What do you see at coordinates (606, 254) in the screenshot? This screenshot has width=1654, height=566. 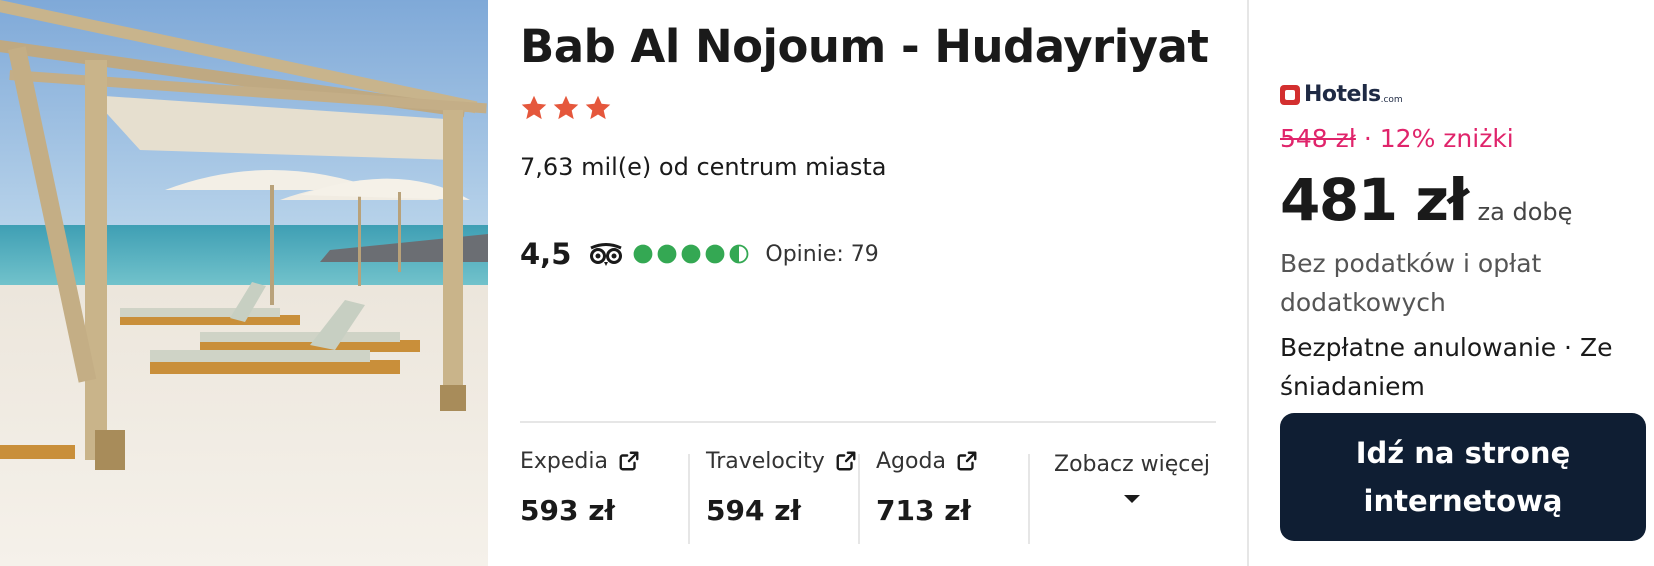 I see `tripadvisor-owl-icon` at bounding box center [606, 254].